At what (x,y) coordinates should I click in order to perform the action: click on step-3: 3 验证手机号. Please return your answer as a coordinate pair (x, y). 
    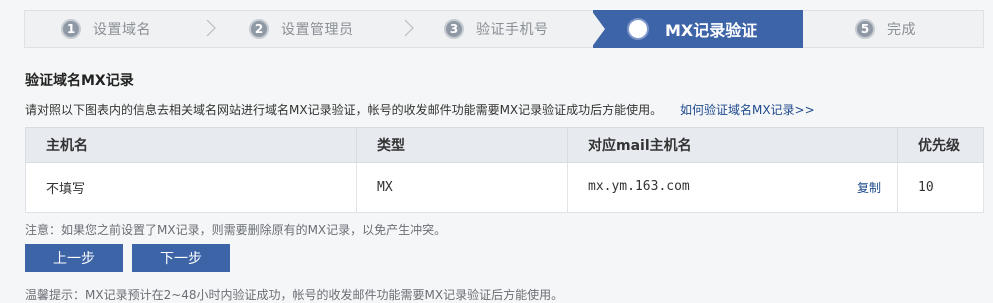
    Looking at the image, I should click on (496, 29).